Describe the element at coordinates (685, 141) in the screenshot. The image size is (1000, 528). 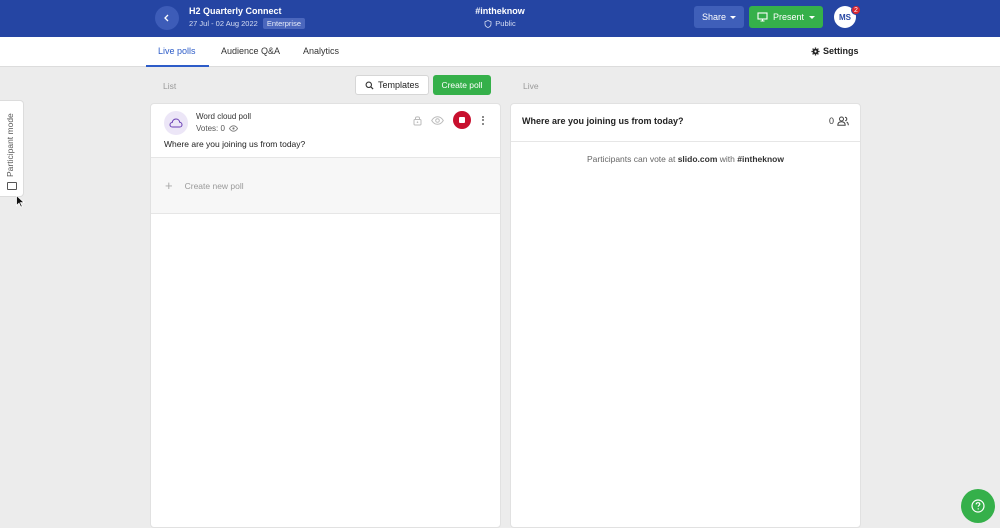
I see `divider` at that location.